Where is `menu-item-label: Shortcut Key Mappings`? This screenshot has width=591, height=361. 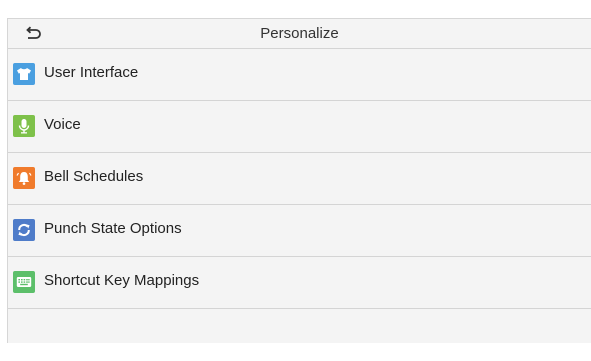 menu-item-label: Shortcut Key Mappings is located at coordinates (122, 280).